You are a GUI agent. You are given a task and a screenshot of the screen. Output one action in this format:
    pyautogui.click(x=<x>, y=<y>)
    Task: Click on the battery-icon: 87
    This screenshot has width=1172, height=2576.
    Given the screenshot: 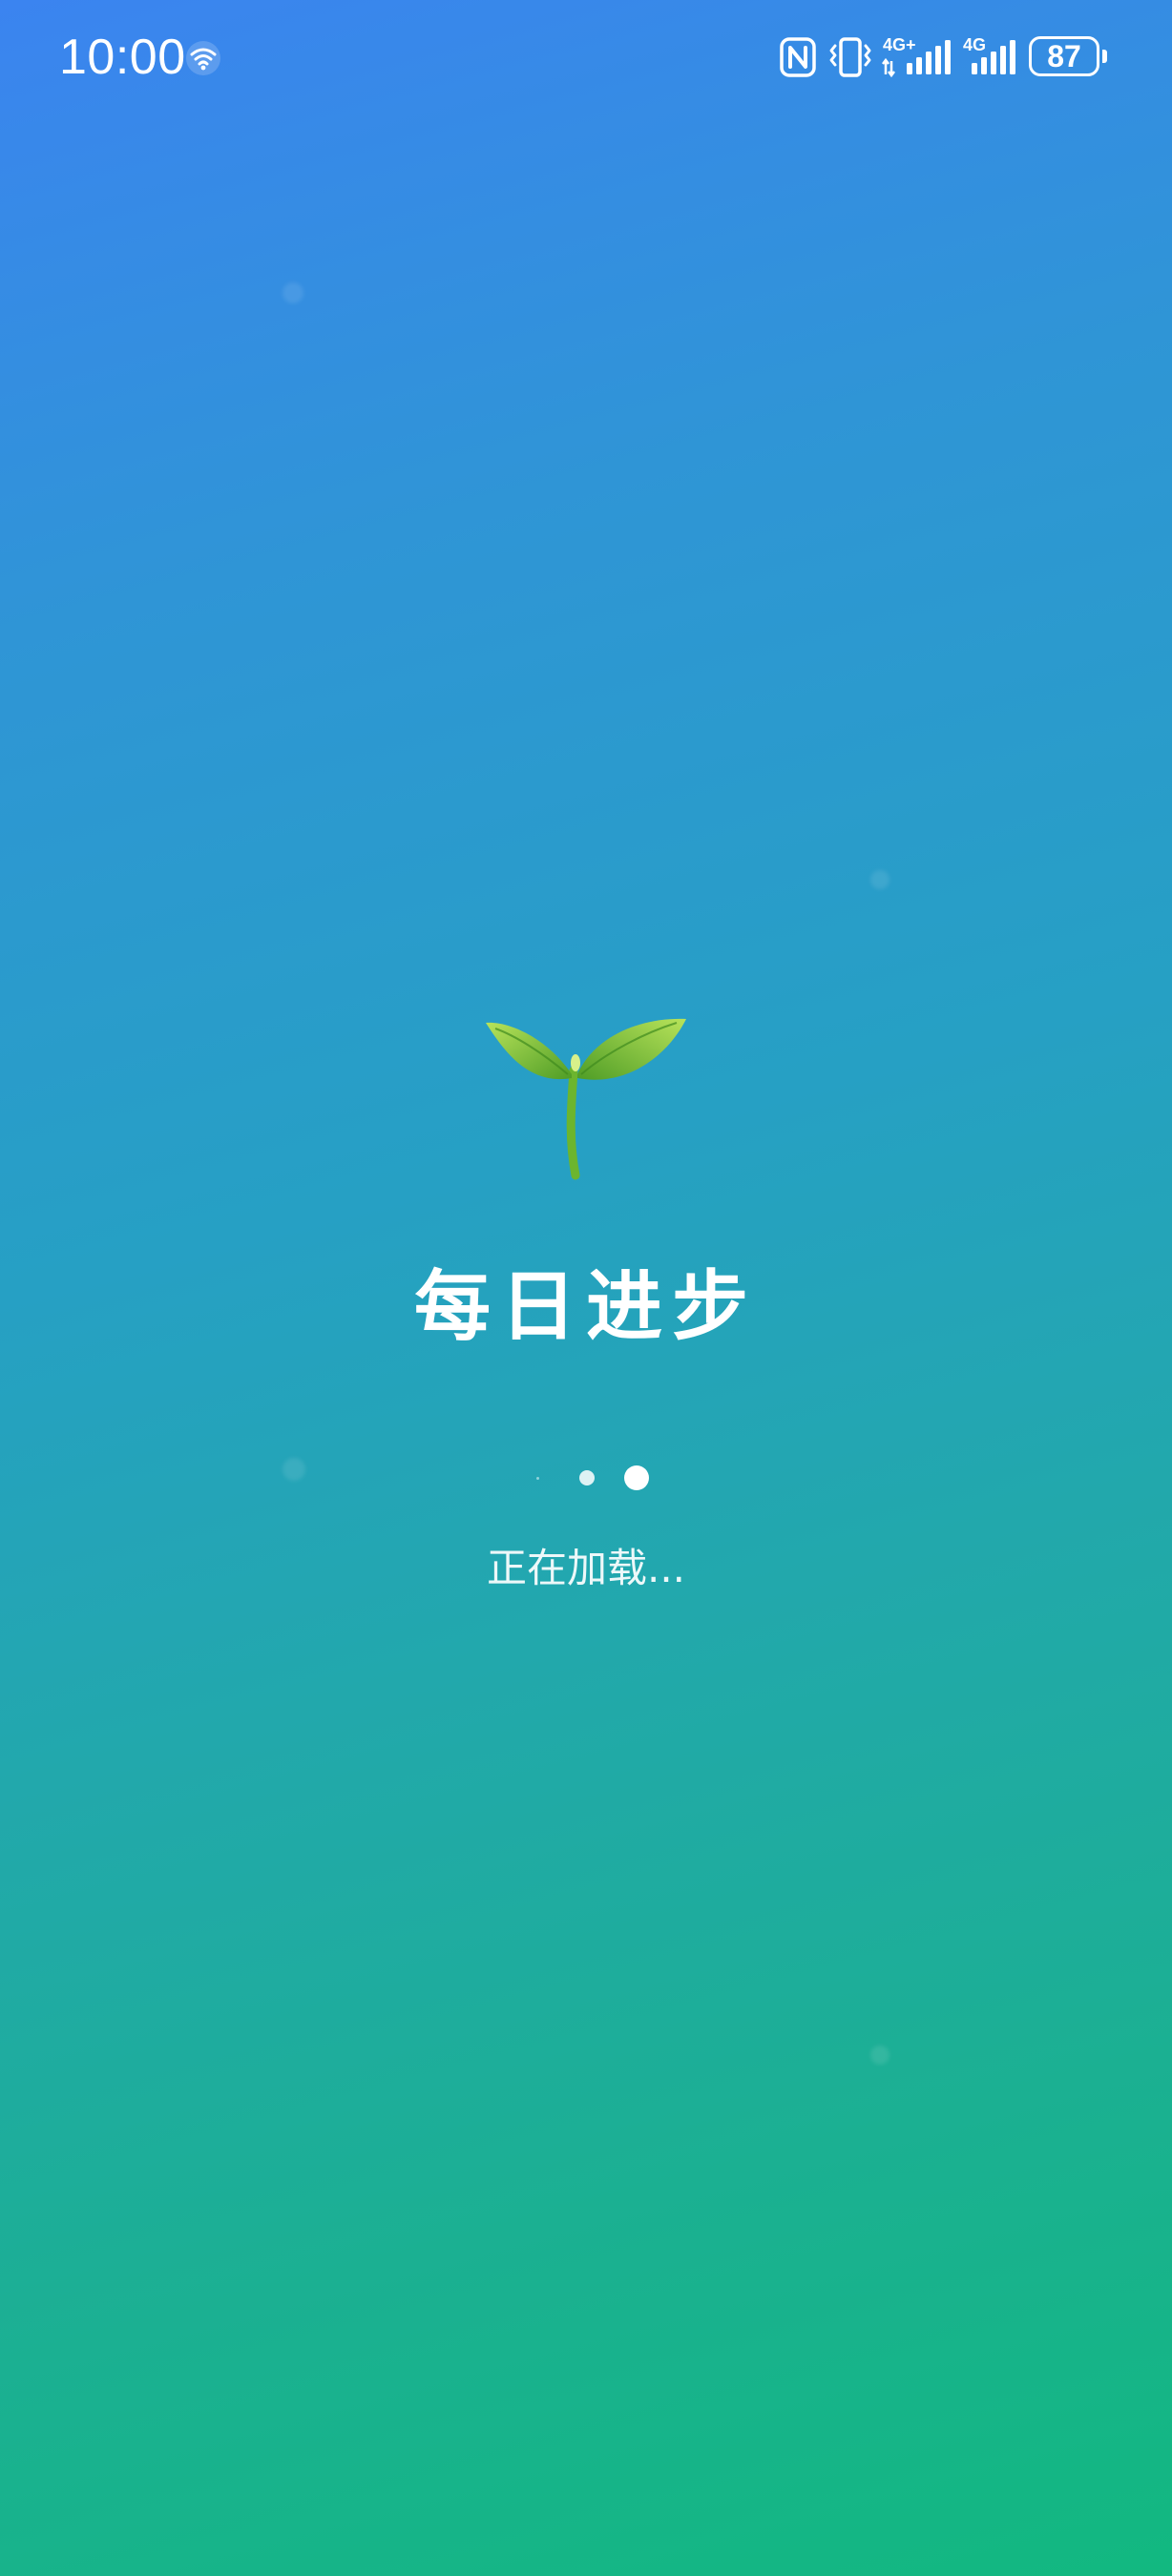 What is the action you would take?
    pyautogui.click(x=1064, y=56)
    